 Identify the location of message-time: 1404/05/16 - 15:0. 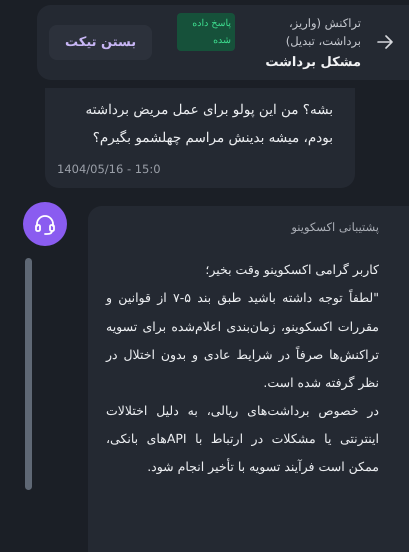
(109, 169).